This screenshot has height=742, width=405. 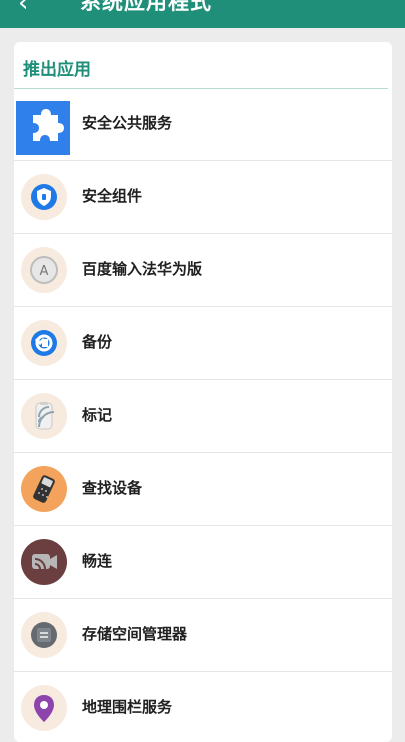 What do you see at coordinates (97, 415) in the screenshot?
I see `app-label: 标记` at bounding box center [97, 415].